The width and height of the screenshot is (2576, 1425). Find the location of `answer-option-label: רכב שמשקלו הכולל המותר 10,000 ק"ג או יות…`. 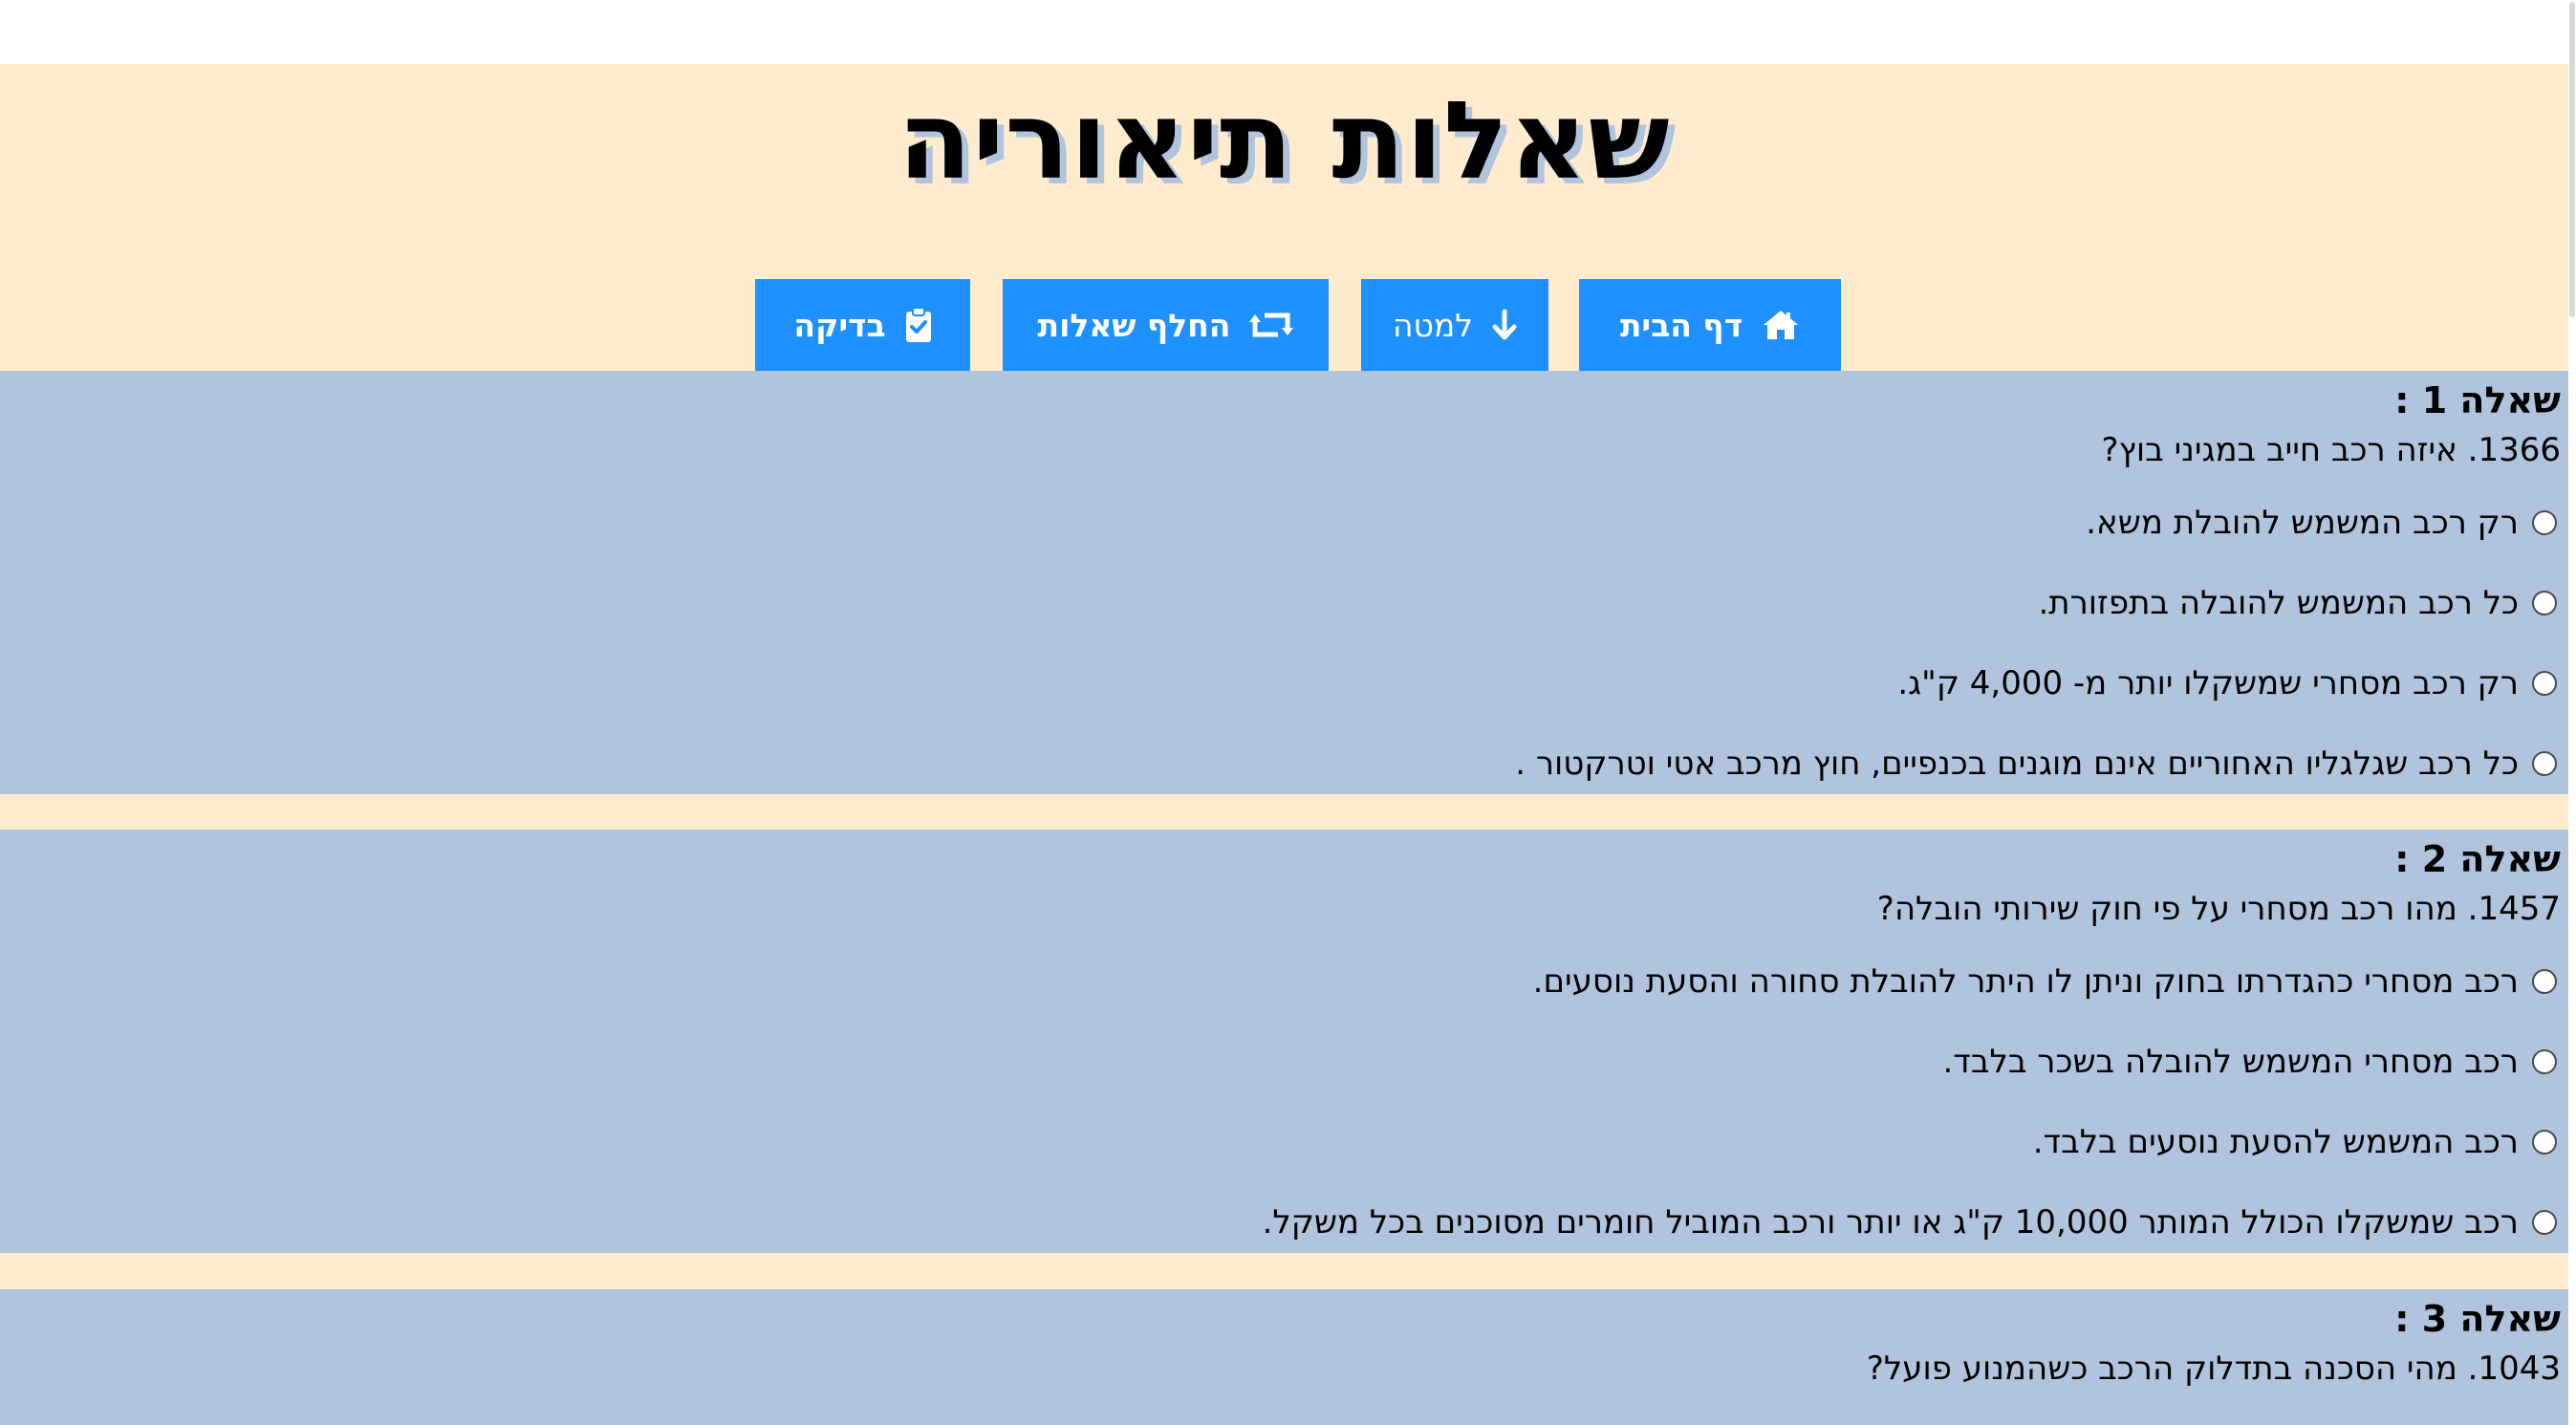

answer-option-label: רכב שמשקלו הכולל המותר 10,000 ק"ג או יות… is located at coordinates (1890, 1222).